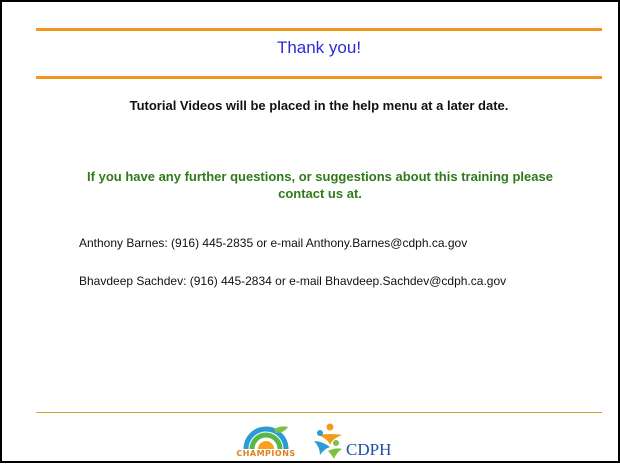  I want to click on champions-logo: CHAMPIONS, so click(266, 441).